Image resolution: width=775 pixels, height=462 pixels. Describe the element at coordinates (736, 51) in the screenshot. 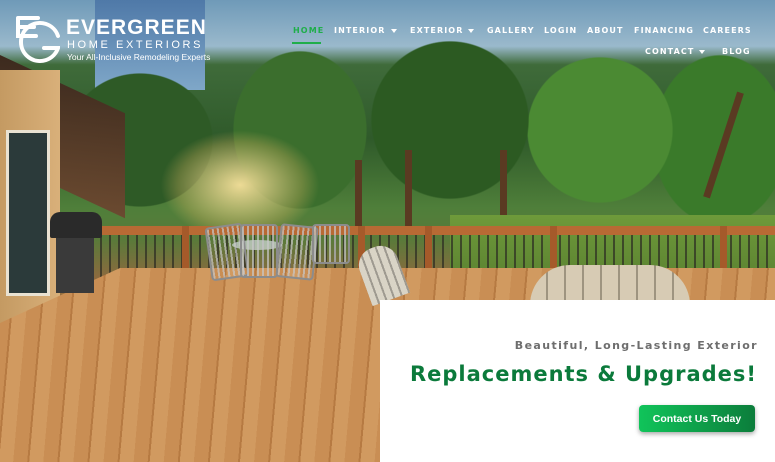

I see `nav-item-blog: BLOG` at that location.